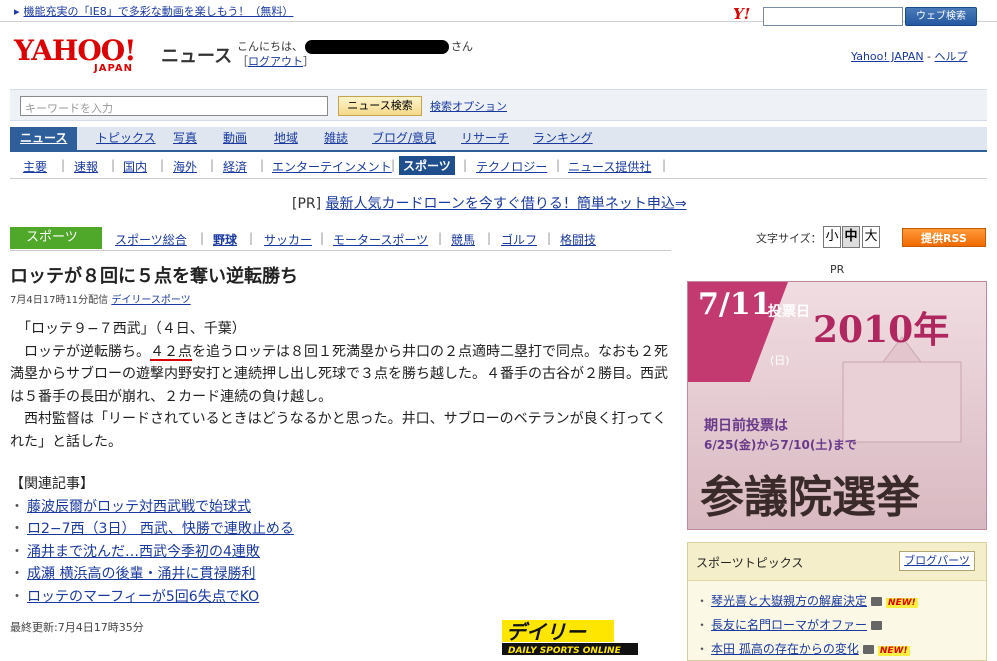 Image resolution: width=997 pixels, height=661 pixels. I want to click on subnav-world: 海外, so click(185, 166).